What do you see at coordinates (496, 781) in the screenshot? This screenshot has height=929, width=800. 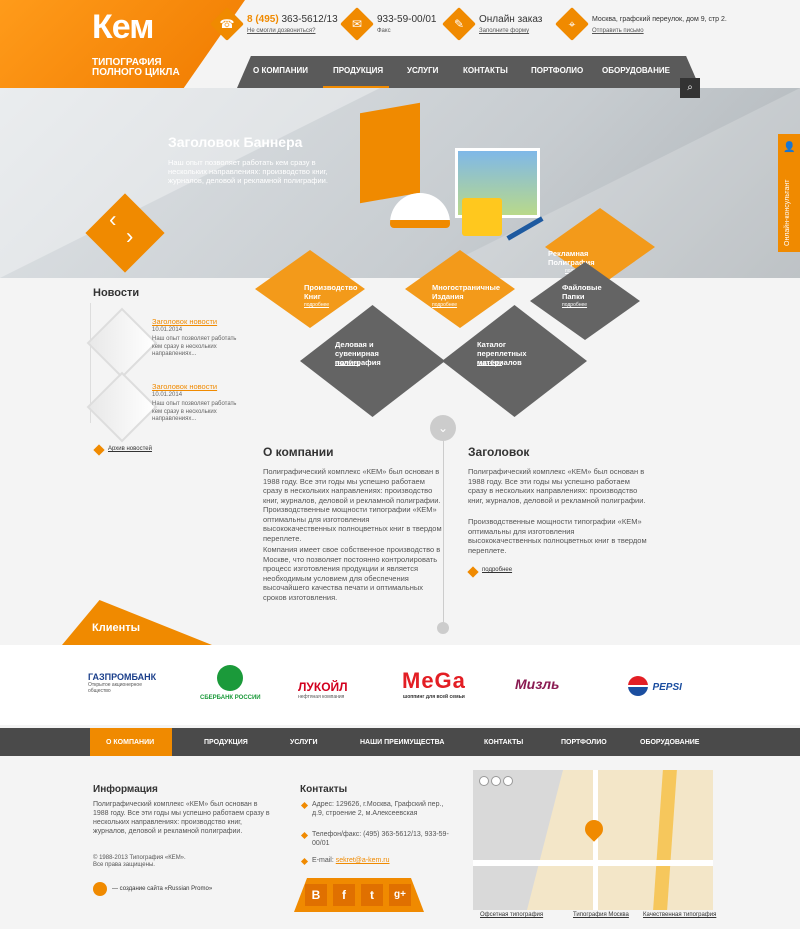 I see `map-hand-icon` at bounding box center [496, 781].